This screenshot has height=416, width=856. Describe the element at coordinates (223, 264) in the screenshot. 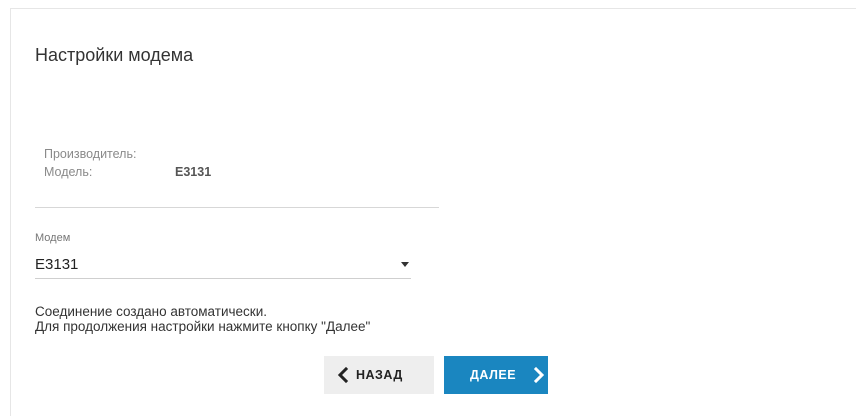

I see `modem-select: E3131` at that location.